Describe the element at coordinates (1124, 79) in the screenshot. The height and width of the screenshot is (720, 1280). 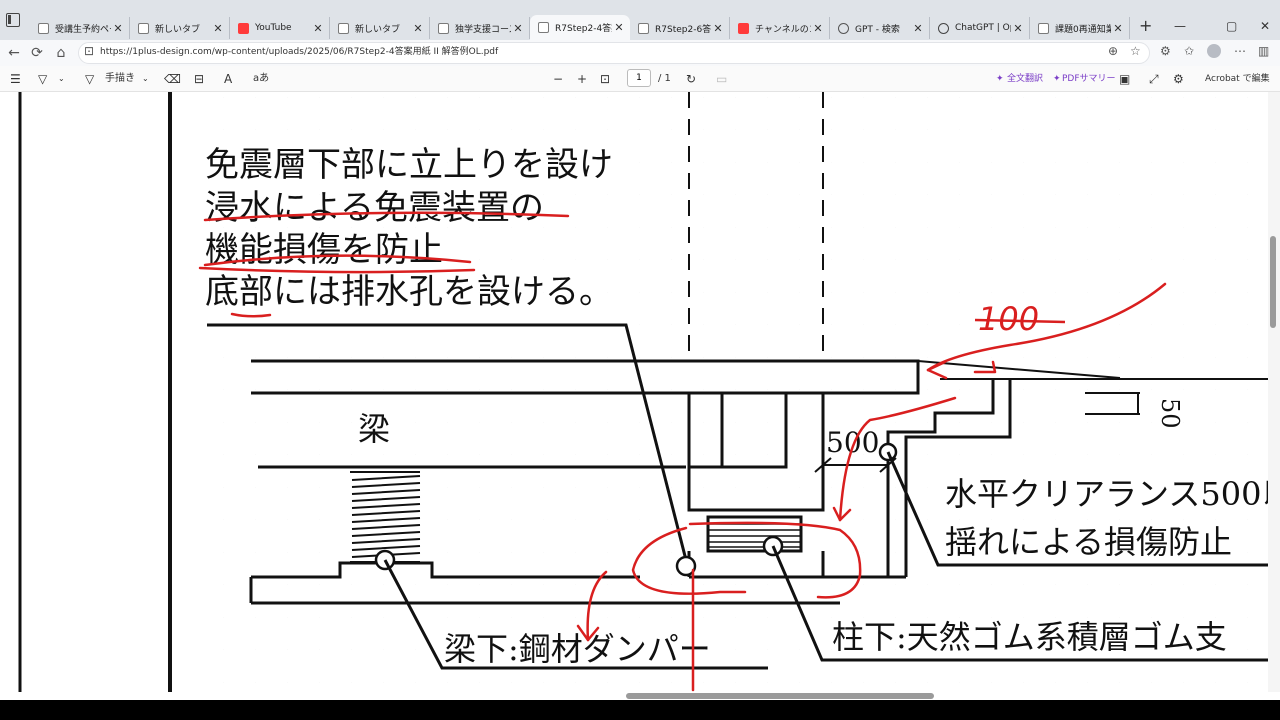
I see `save-icon: ▣` at that location.